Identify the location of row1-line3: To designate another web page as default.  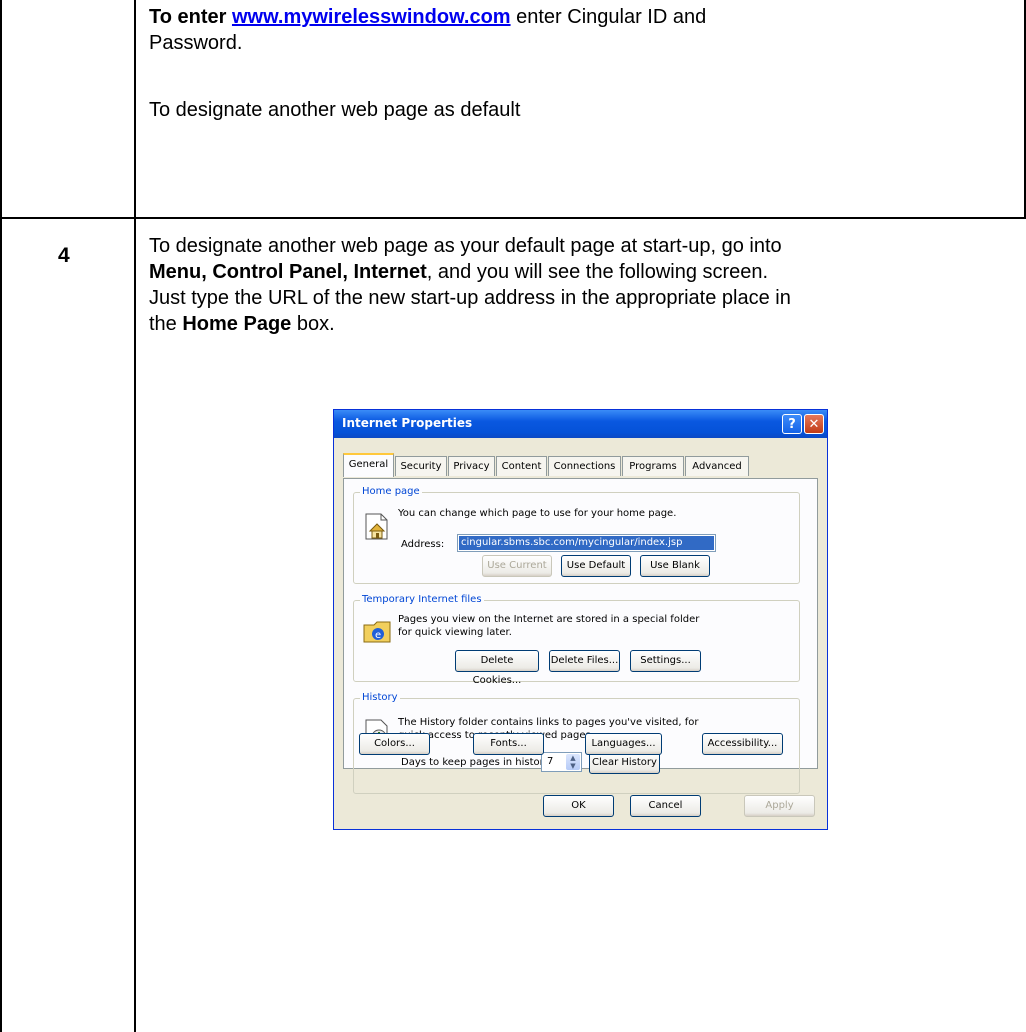
(335, 110).